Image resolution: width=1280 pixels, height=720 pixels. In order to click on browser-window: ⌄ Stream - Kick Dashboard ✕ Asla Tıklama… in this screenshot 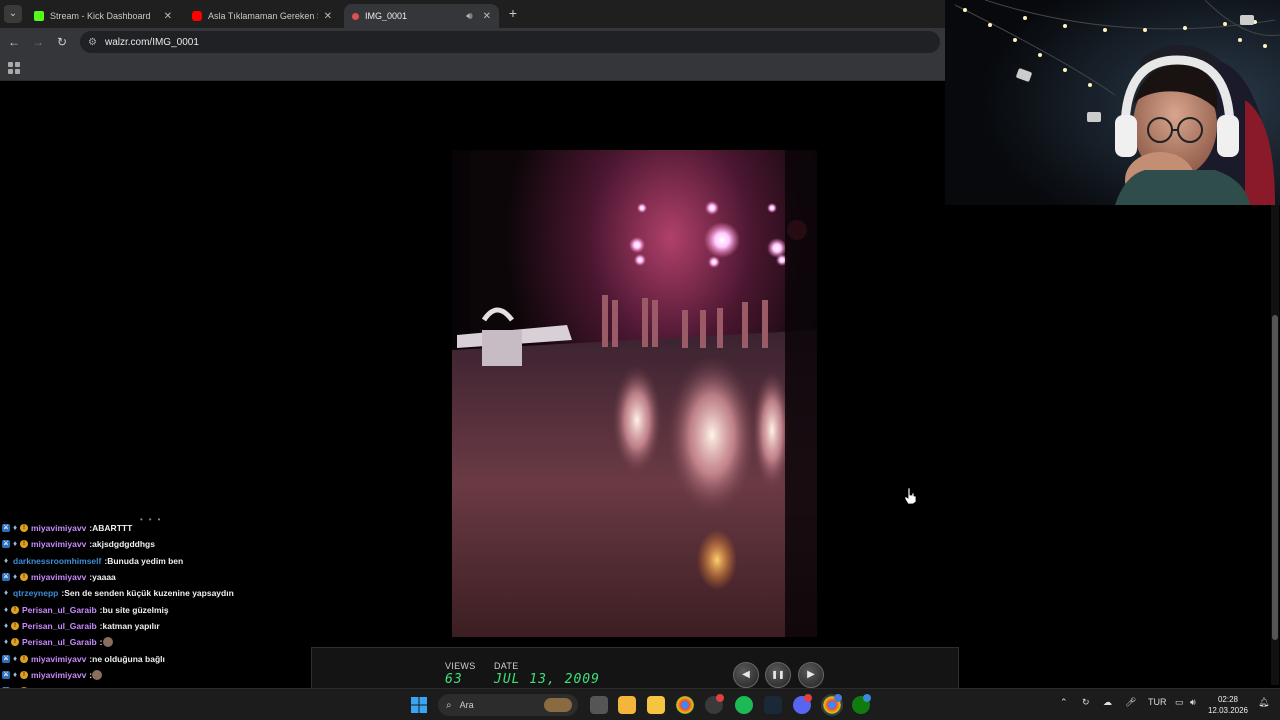, I will do `click(472, 40)`.